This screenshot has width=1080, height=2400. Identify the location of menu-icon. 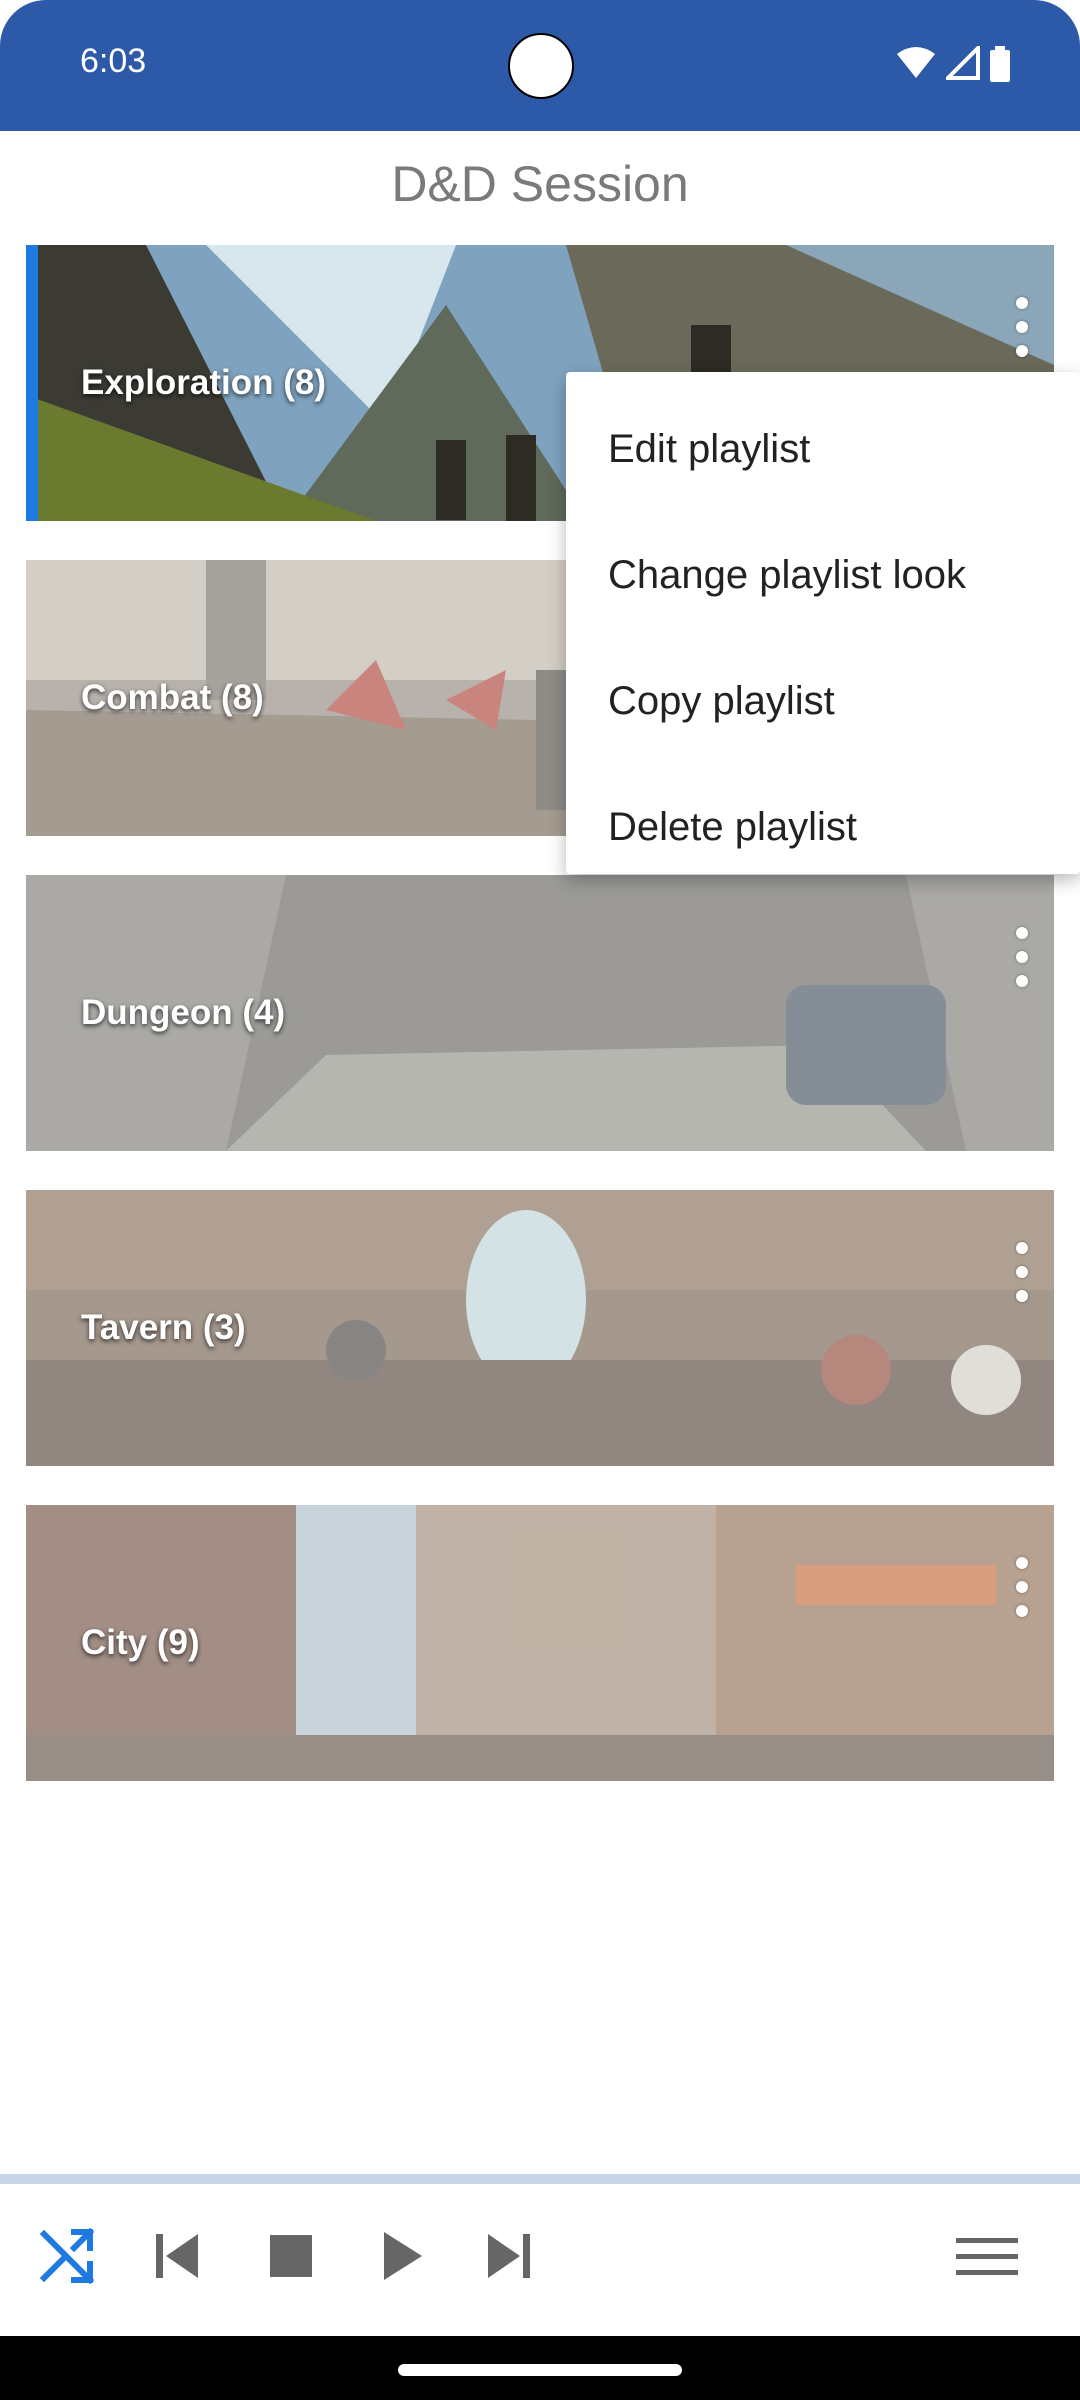
(987, 2256).